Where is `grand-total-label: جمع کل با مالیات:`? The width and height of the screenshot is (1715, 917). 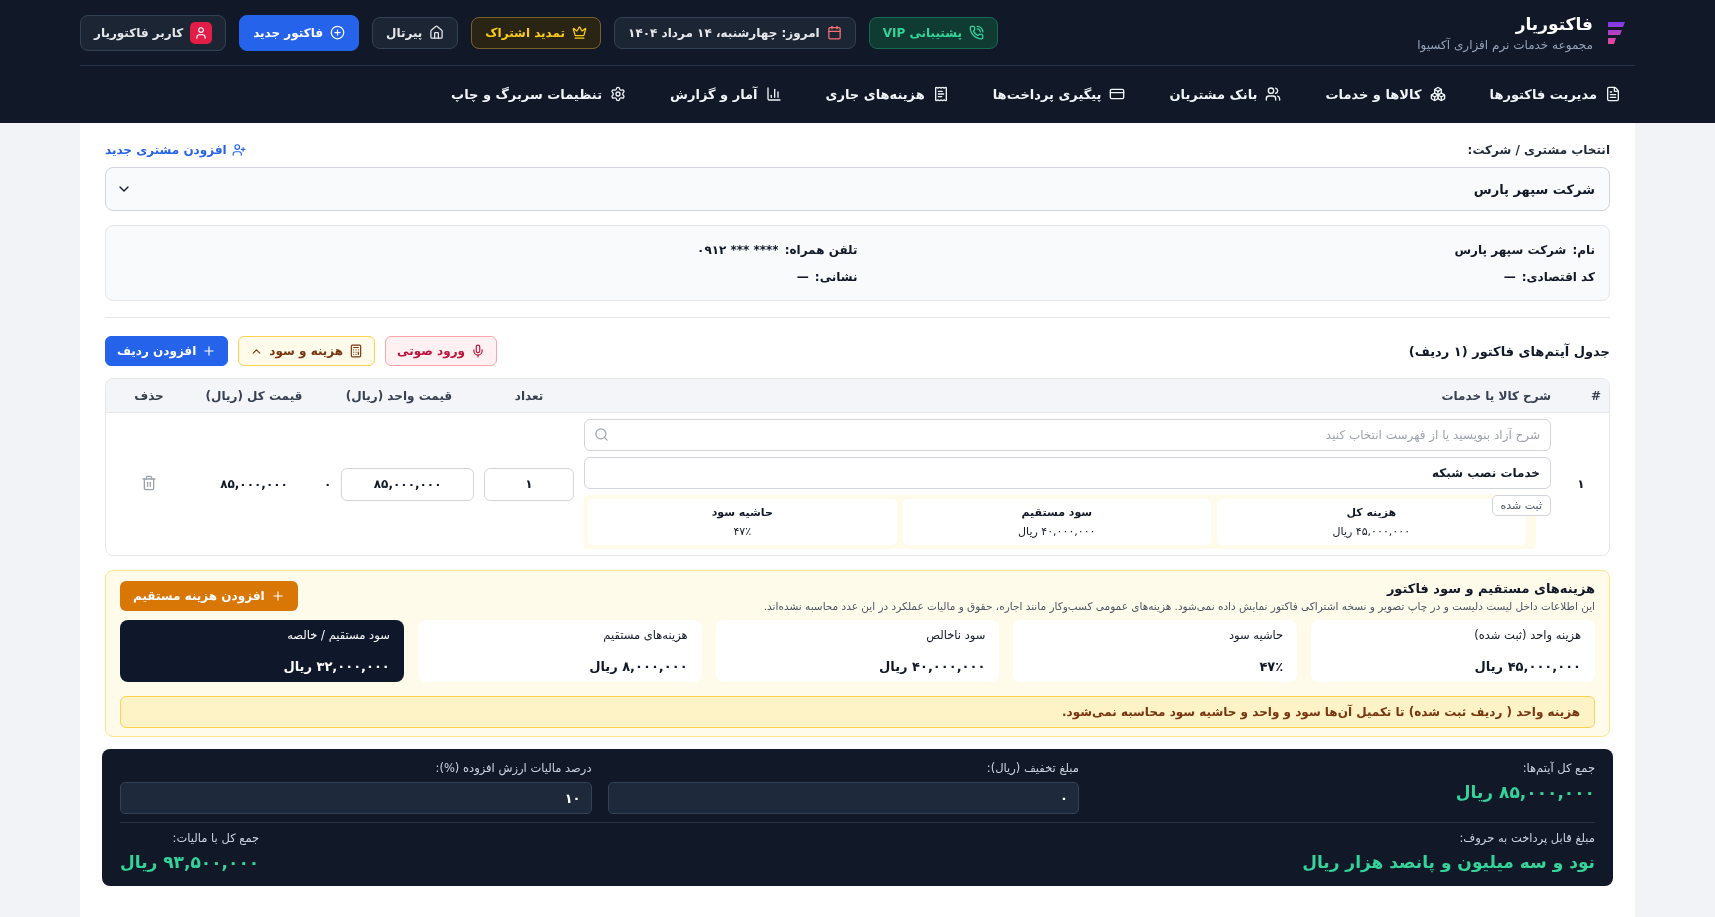 grand-total-label: جمع کل با مالیات: is located at coordinates (215, 838).